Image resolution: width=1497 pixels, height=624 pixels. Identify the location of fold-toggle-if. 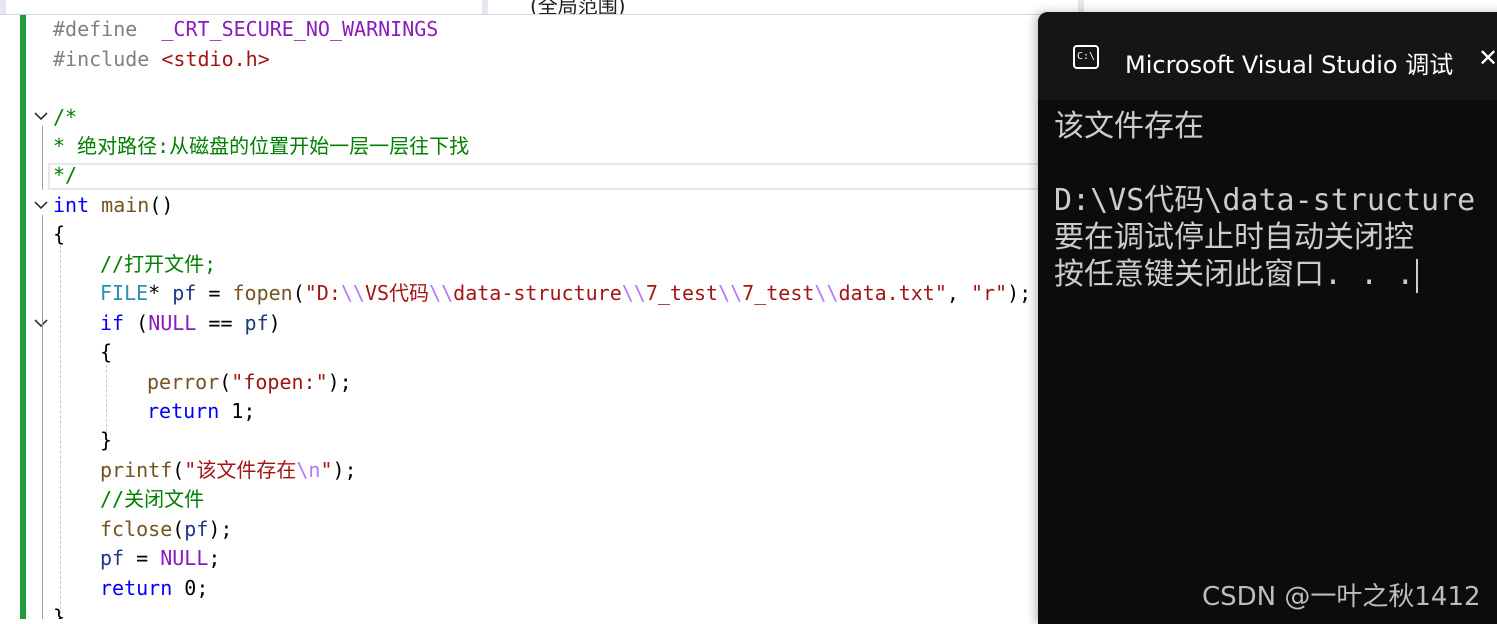
(41, 323).